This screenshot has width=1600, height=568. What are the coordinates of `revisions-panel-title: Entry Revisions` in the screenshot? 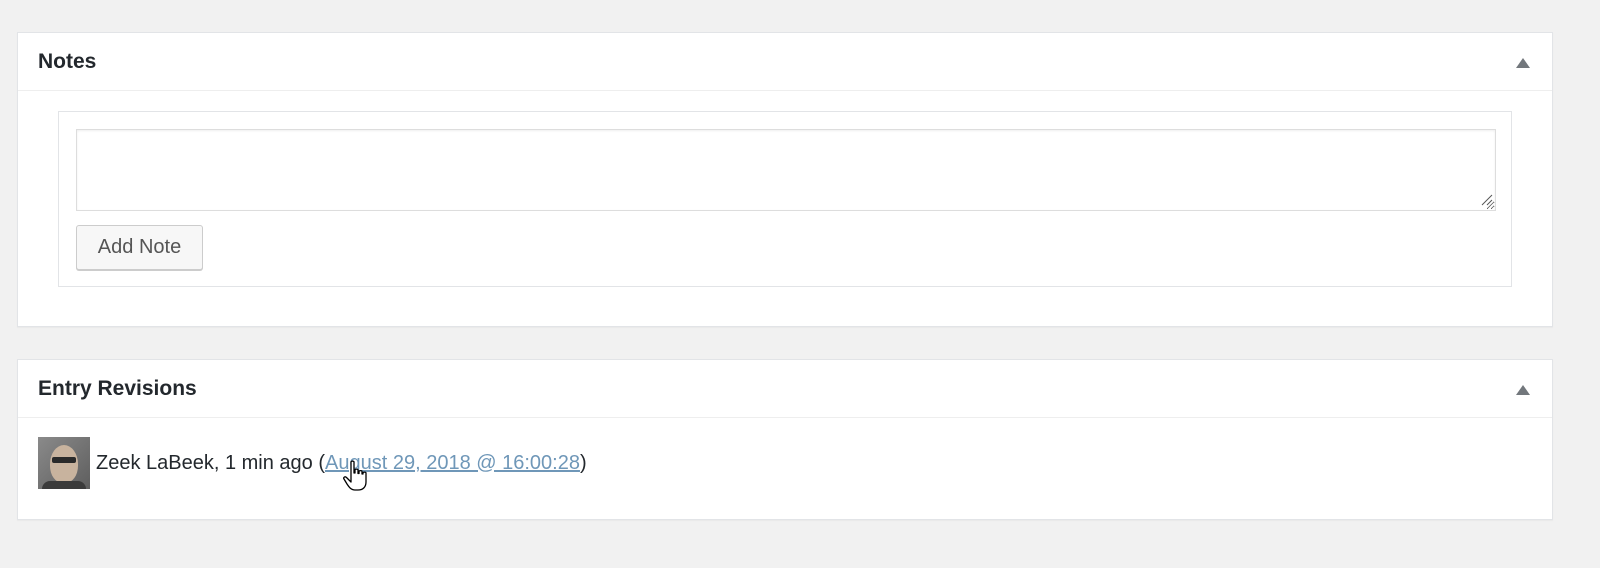 It's located at (117, 388).